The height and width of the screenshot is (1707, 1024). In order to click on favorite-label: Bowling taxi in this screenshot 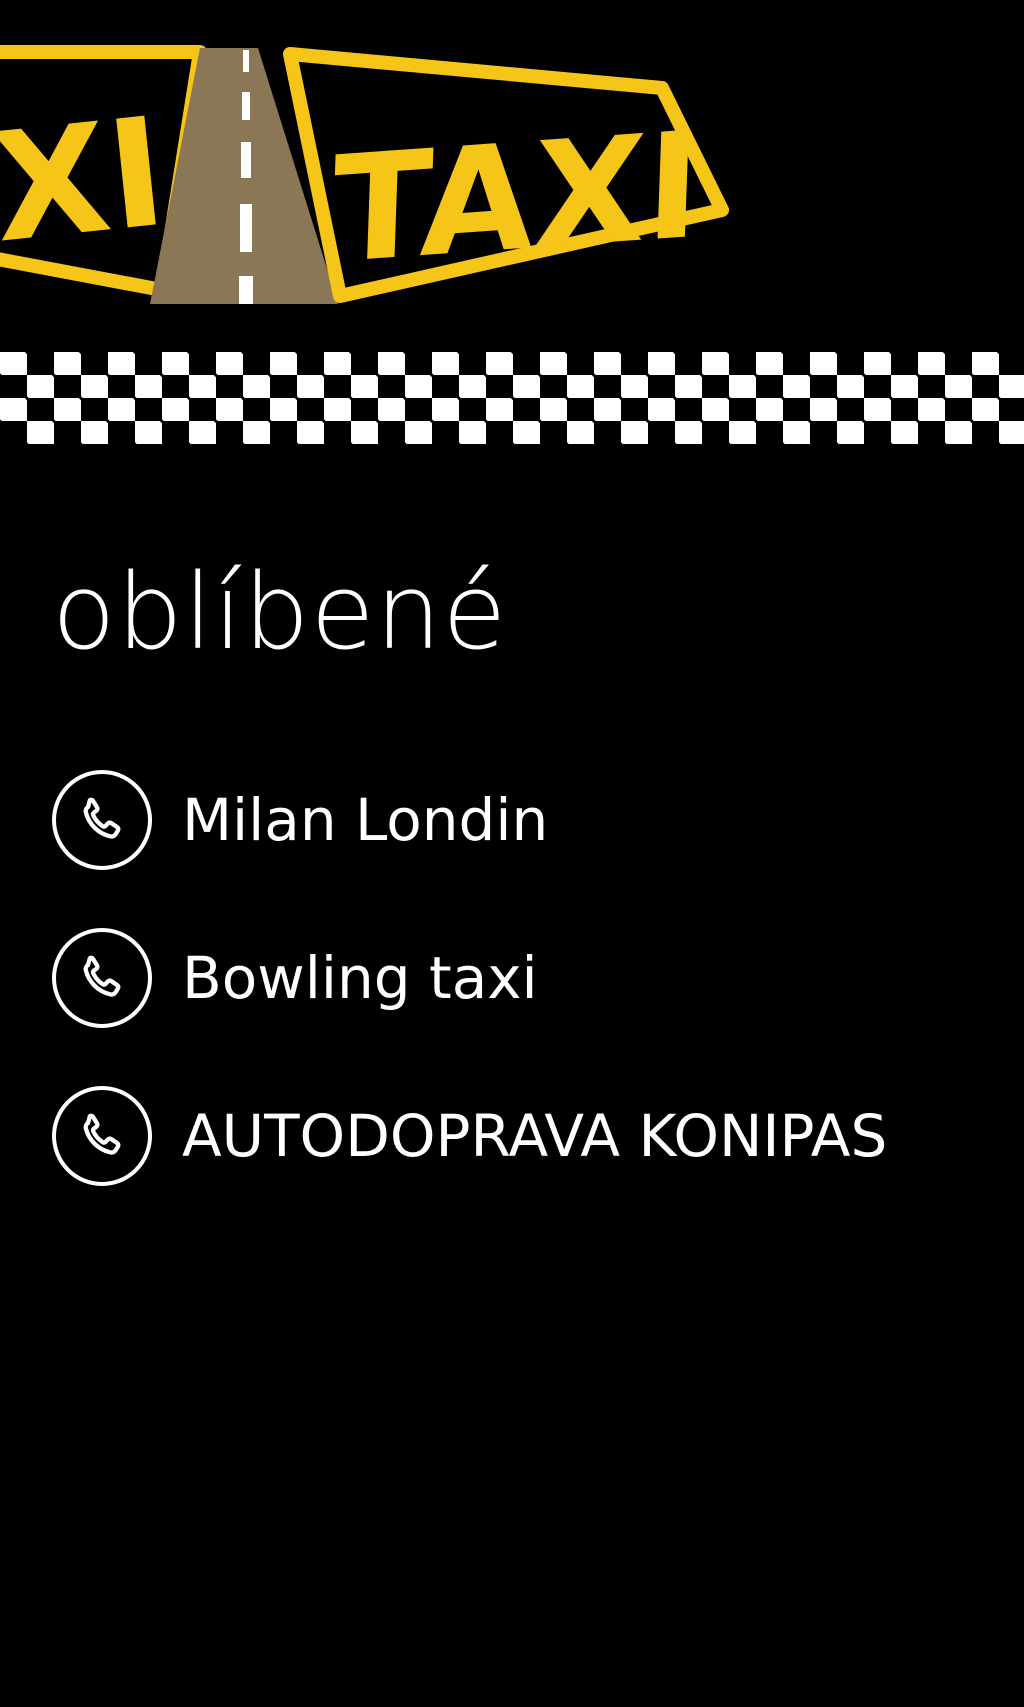, I will do `click(360, 978)`.